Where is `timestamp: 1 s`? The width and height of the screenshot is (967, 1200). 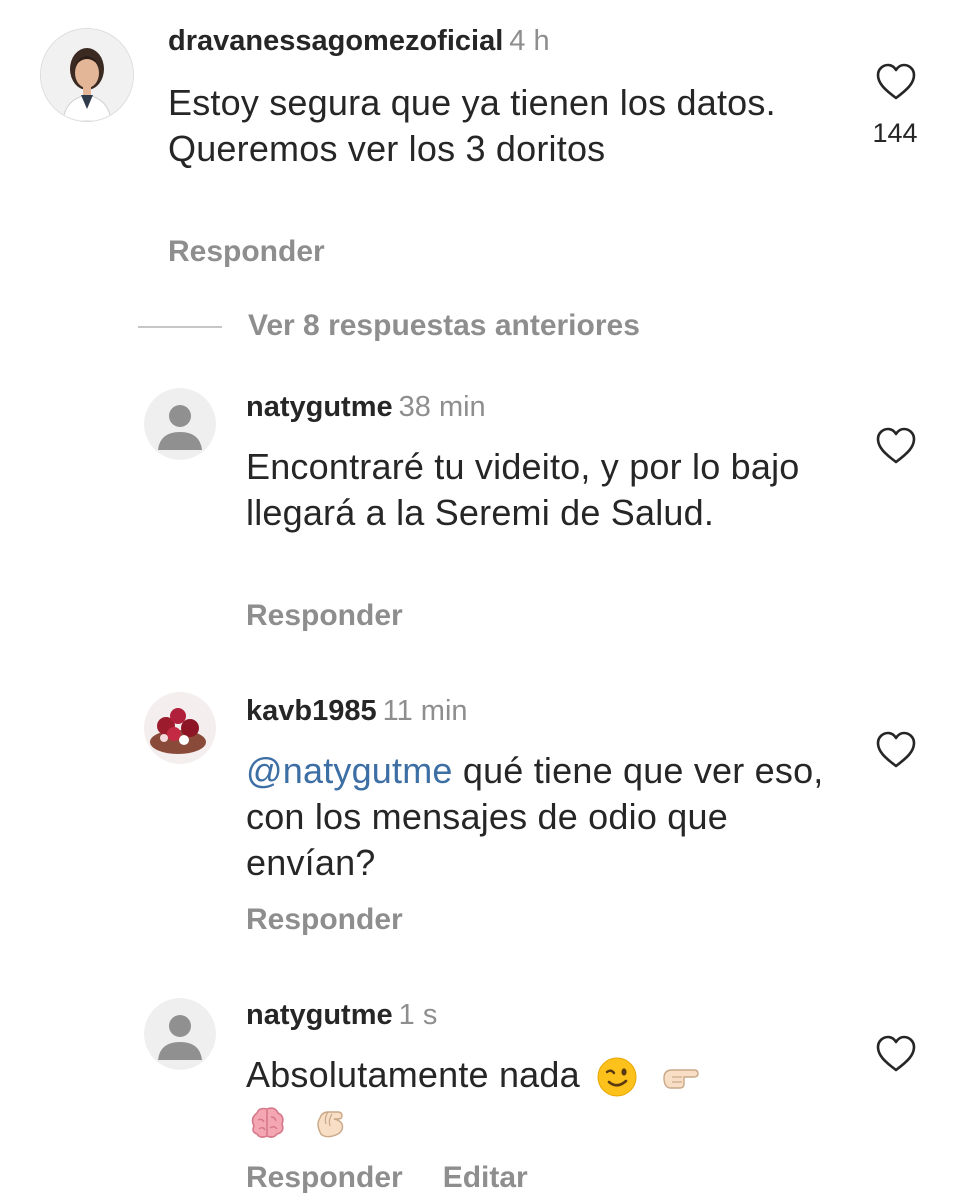 timestamp: 1 s is located at coordinates (418, 1015).